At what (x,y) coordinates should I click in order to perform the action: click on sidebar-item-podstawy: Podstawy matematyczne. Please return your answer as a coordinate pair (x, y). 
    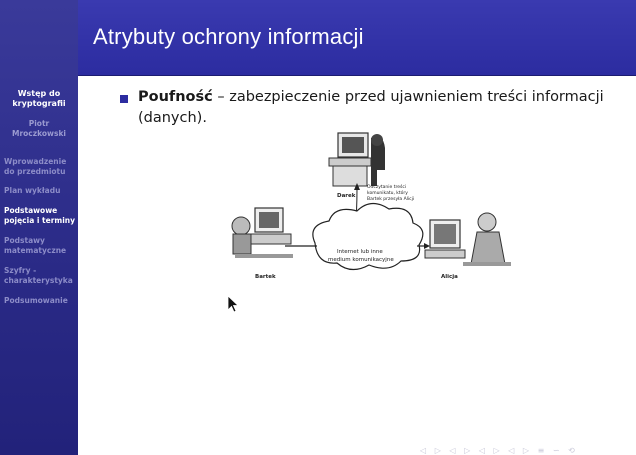
    Looking at the image, I should click on (41, 246).